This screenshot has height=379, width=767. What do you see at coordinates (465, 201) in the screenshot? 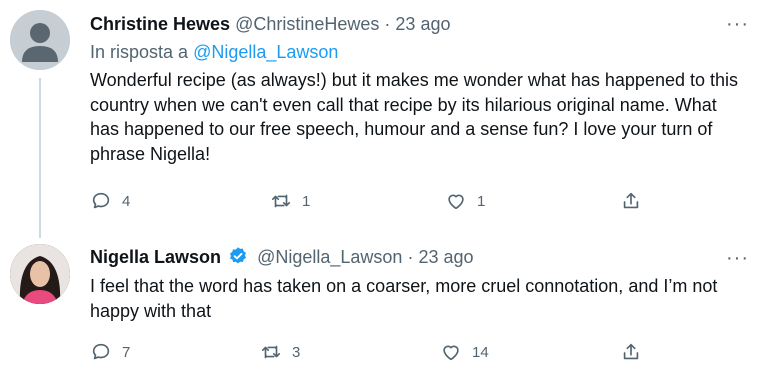
I see `like-button: 1` at bounding box center [465, 201].